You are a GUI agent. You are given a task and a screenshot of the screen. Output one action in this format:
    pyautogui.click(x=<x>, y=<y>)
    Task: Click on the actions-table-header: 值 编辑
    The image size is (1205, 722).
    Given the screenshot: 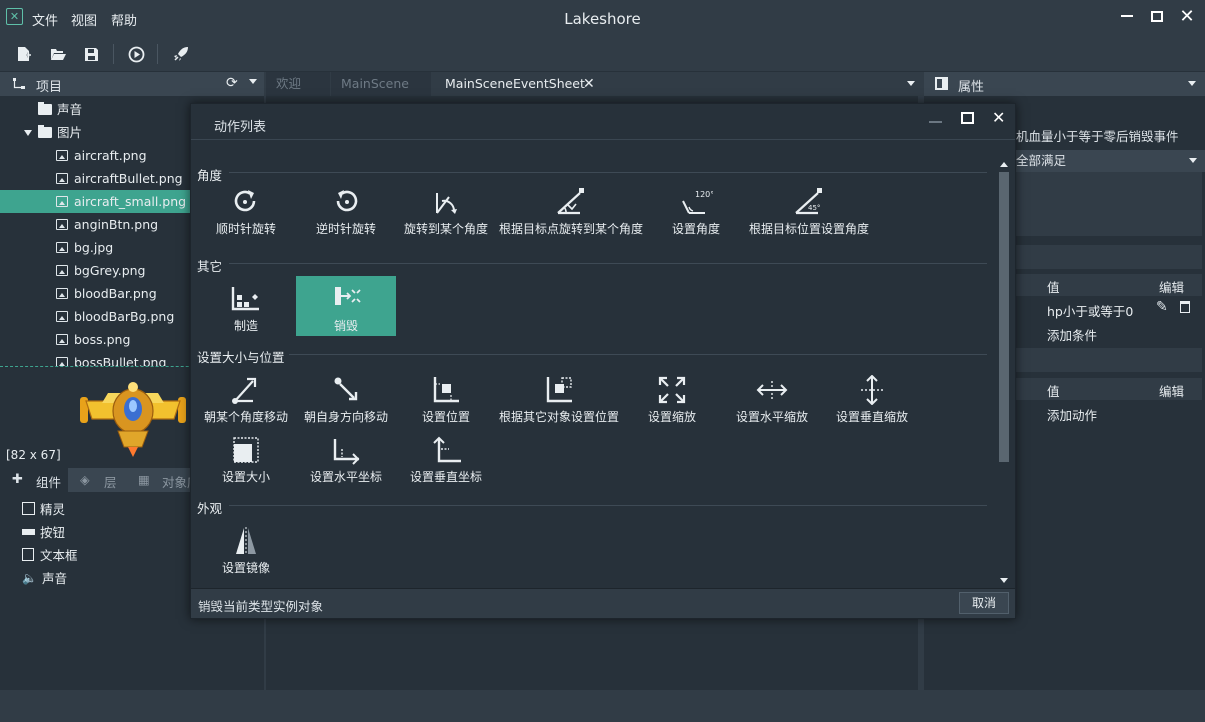 What is the action you would take?
    pyautogui.click(x=1109, y=389)
    